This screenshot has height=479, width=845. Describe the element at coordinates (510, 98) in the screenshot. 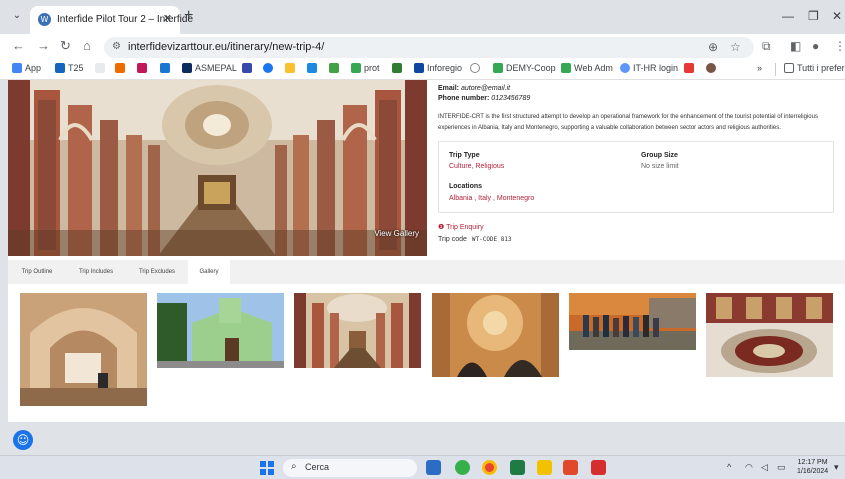

I see `phone-value: 0123456789` at that location.